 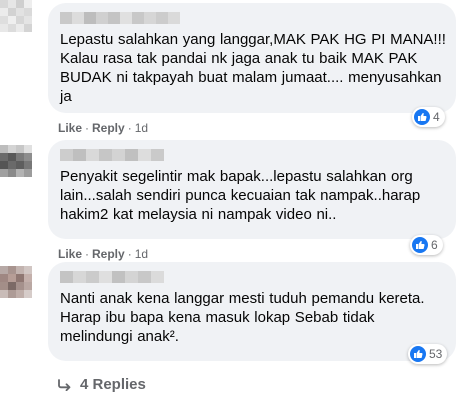 I want to click on reply-arrow-icon, so click(x=65, y=384).